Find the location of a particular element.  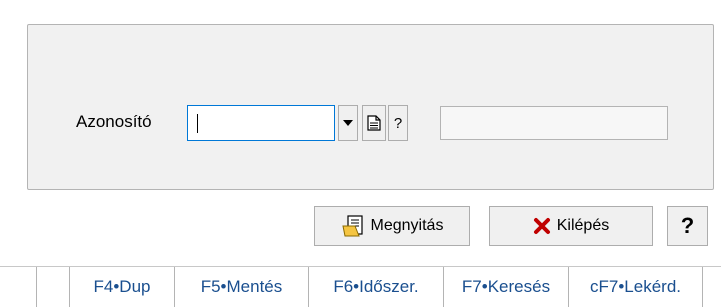

open-button: Megnyitás is located at coordinates (392, 226).